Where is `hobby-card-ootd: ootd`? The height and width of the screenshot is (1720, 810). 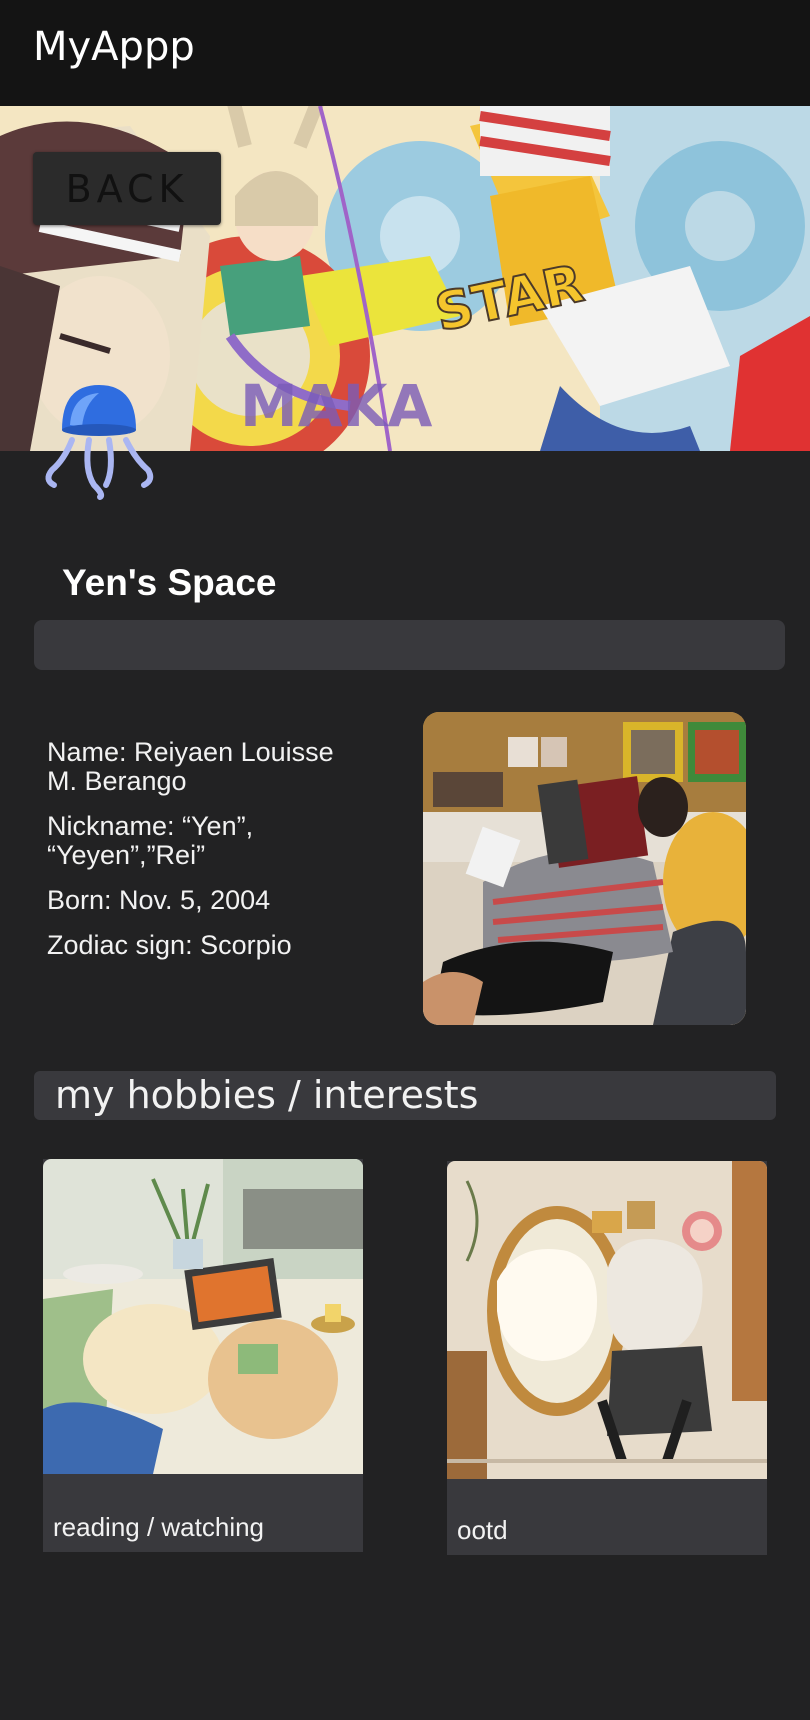
hobby-card-ootd: ootd is located at coordinates (607, 1358).